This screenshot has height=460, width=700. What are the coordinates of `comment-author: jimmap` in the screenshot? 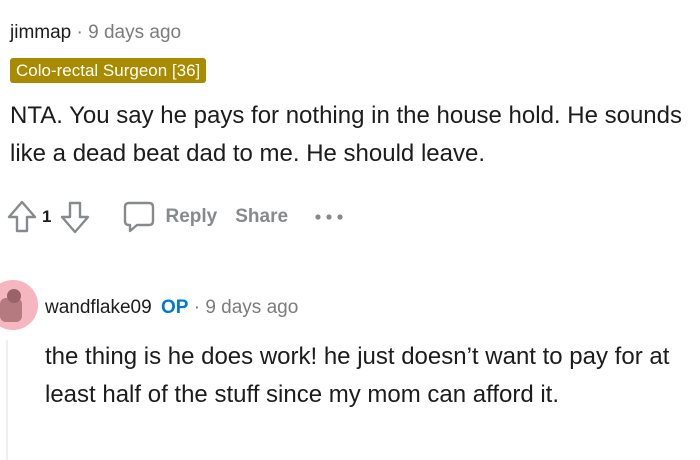 It's located at (40, 32).